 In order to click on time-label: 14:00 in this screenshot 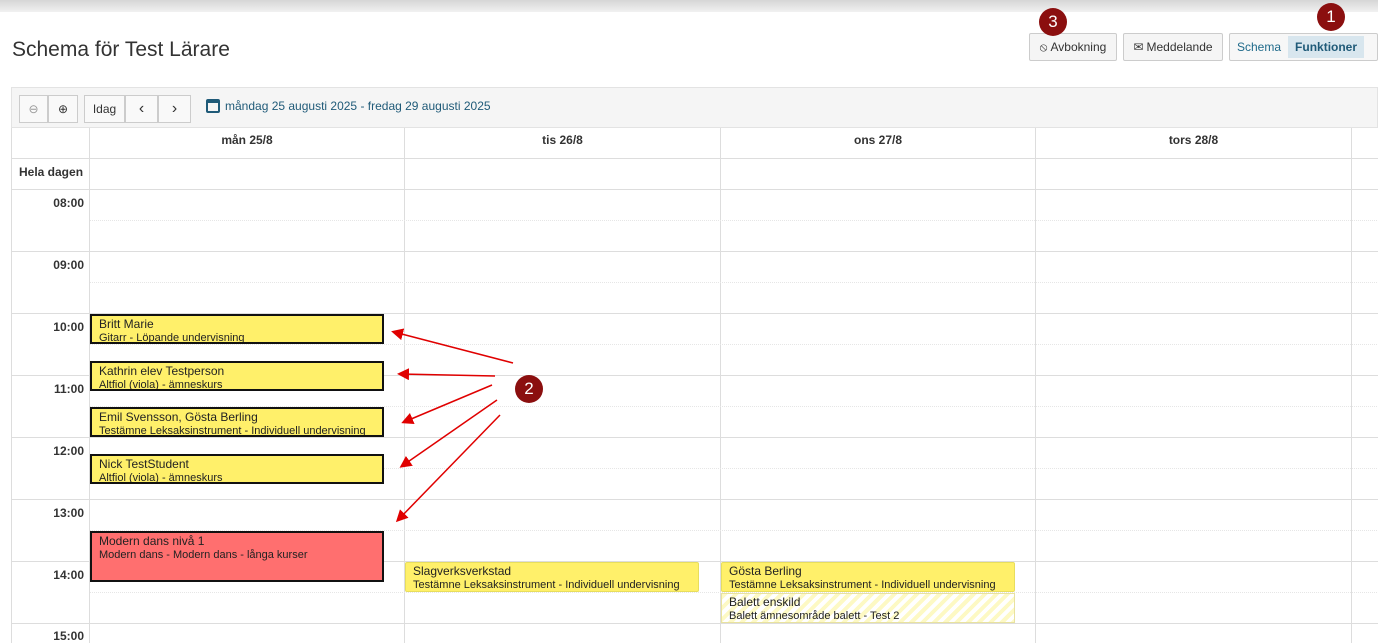, I will do `click(68, 575)`.